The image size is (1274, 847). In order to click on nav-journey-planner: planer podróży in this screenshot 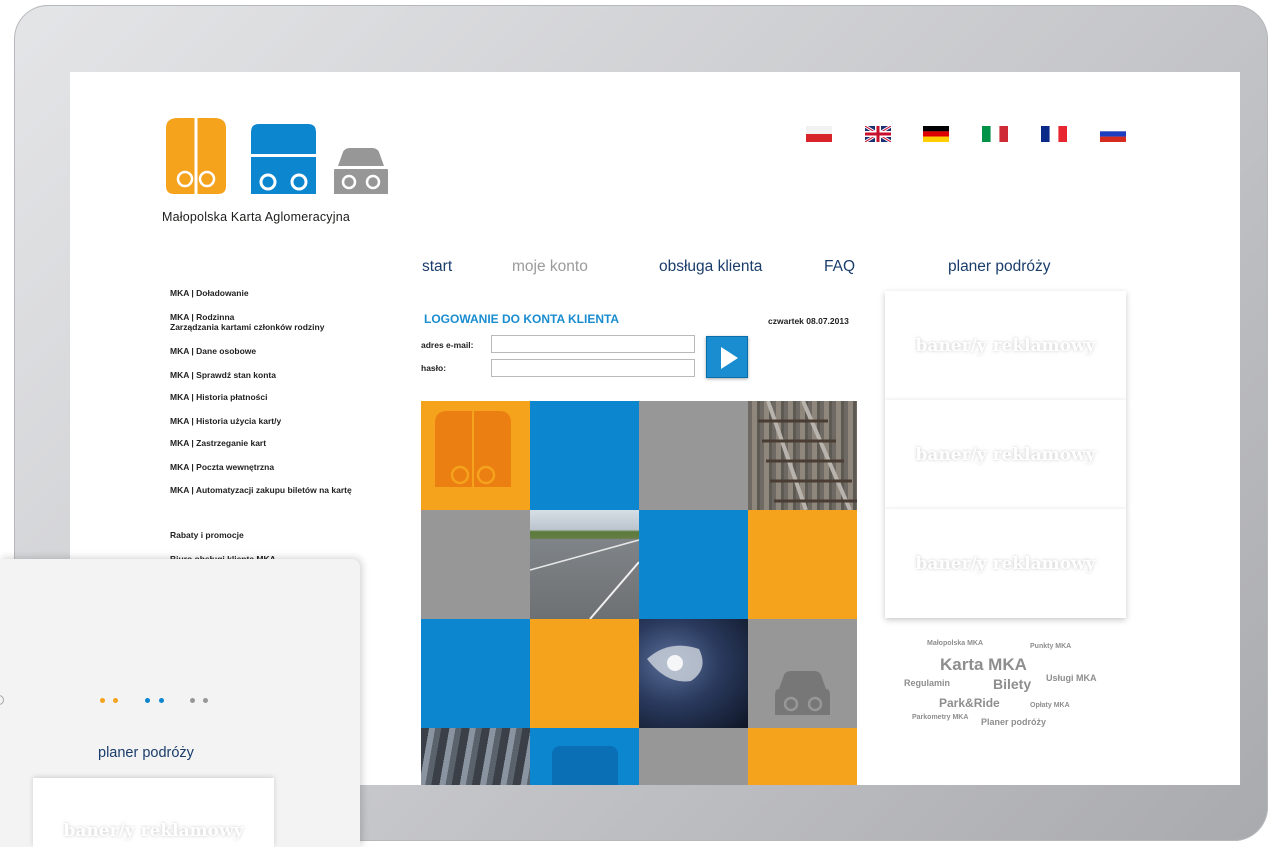, I will do `click(999, 267)`.